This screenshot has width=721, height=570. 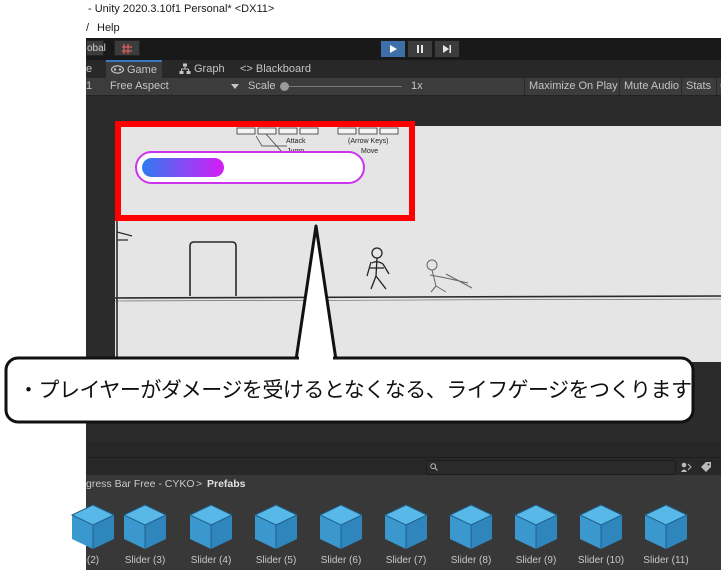 What do you see at coordinates (316, 293) in the screenshot?
I see `callout-pointer` at bounding box center [316, 293].